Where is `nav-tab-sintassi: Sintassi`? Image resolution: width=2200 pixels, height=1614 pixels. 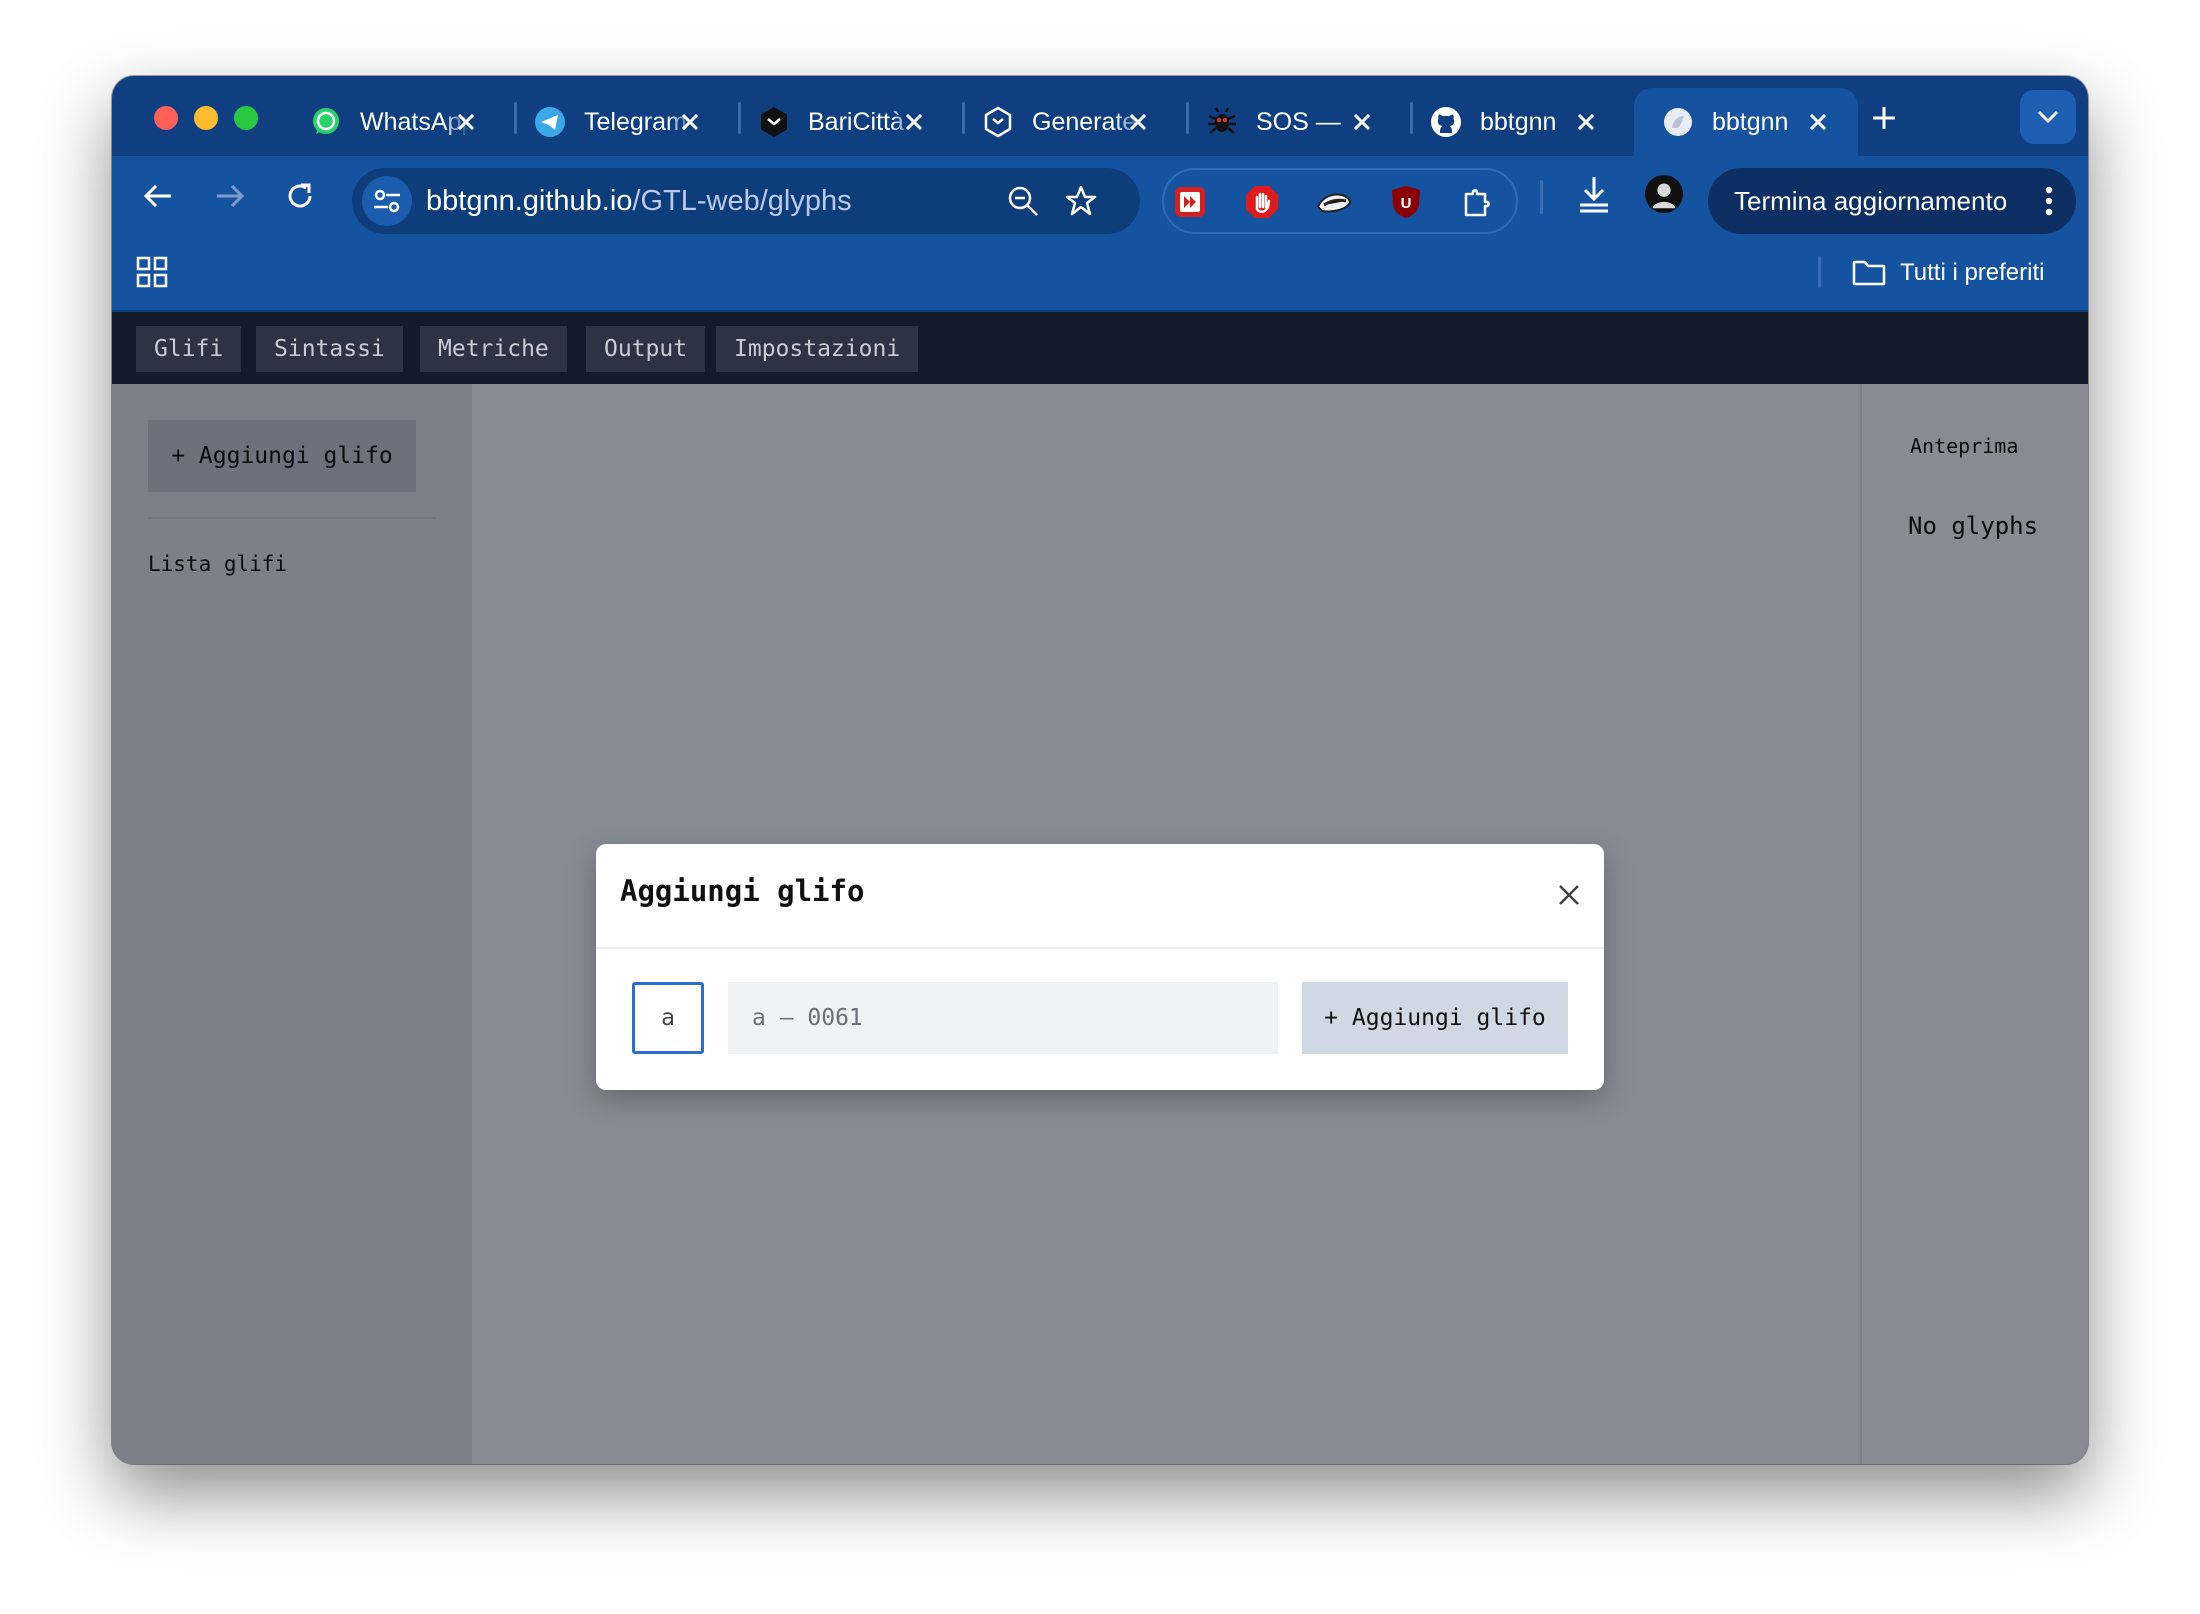 nav-tab-sintassi: Sintassi is located at coordinates (329, 349).